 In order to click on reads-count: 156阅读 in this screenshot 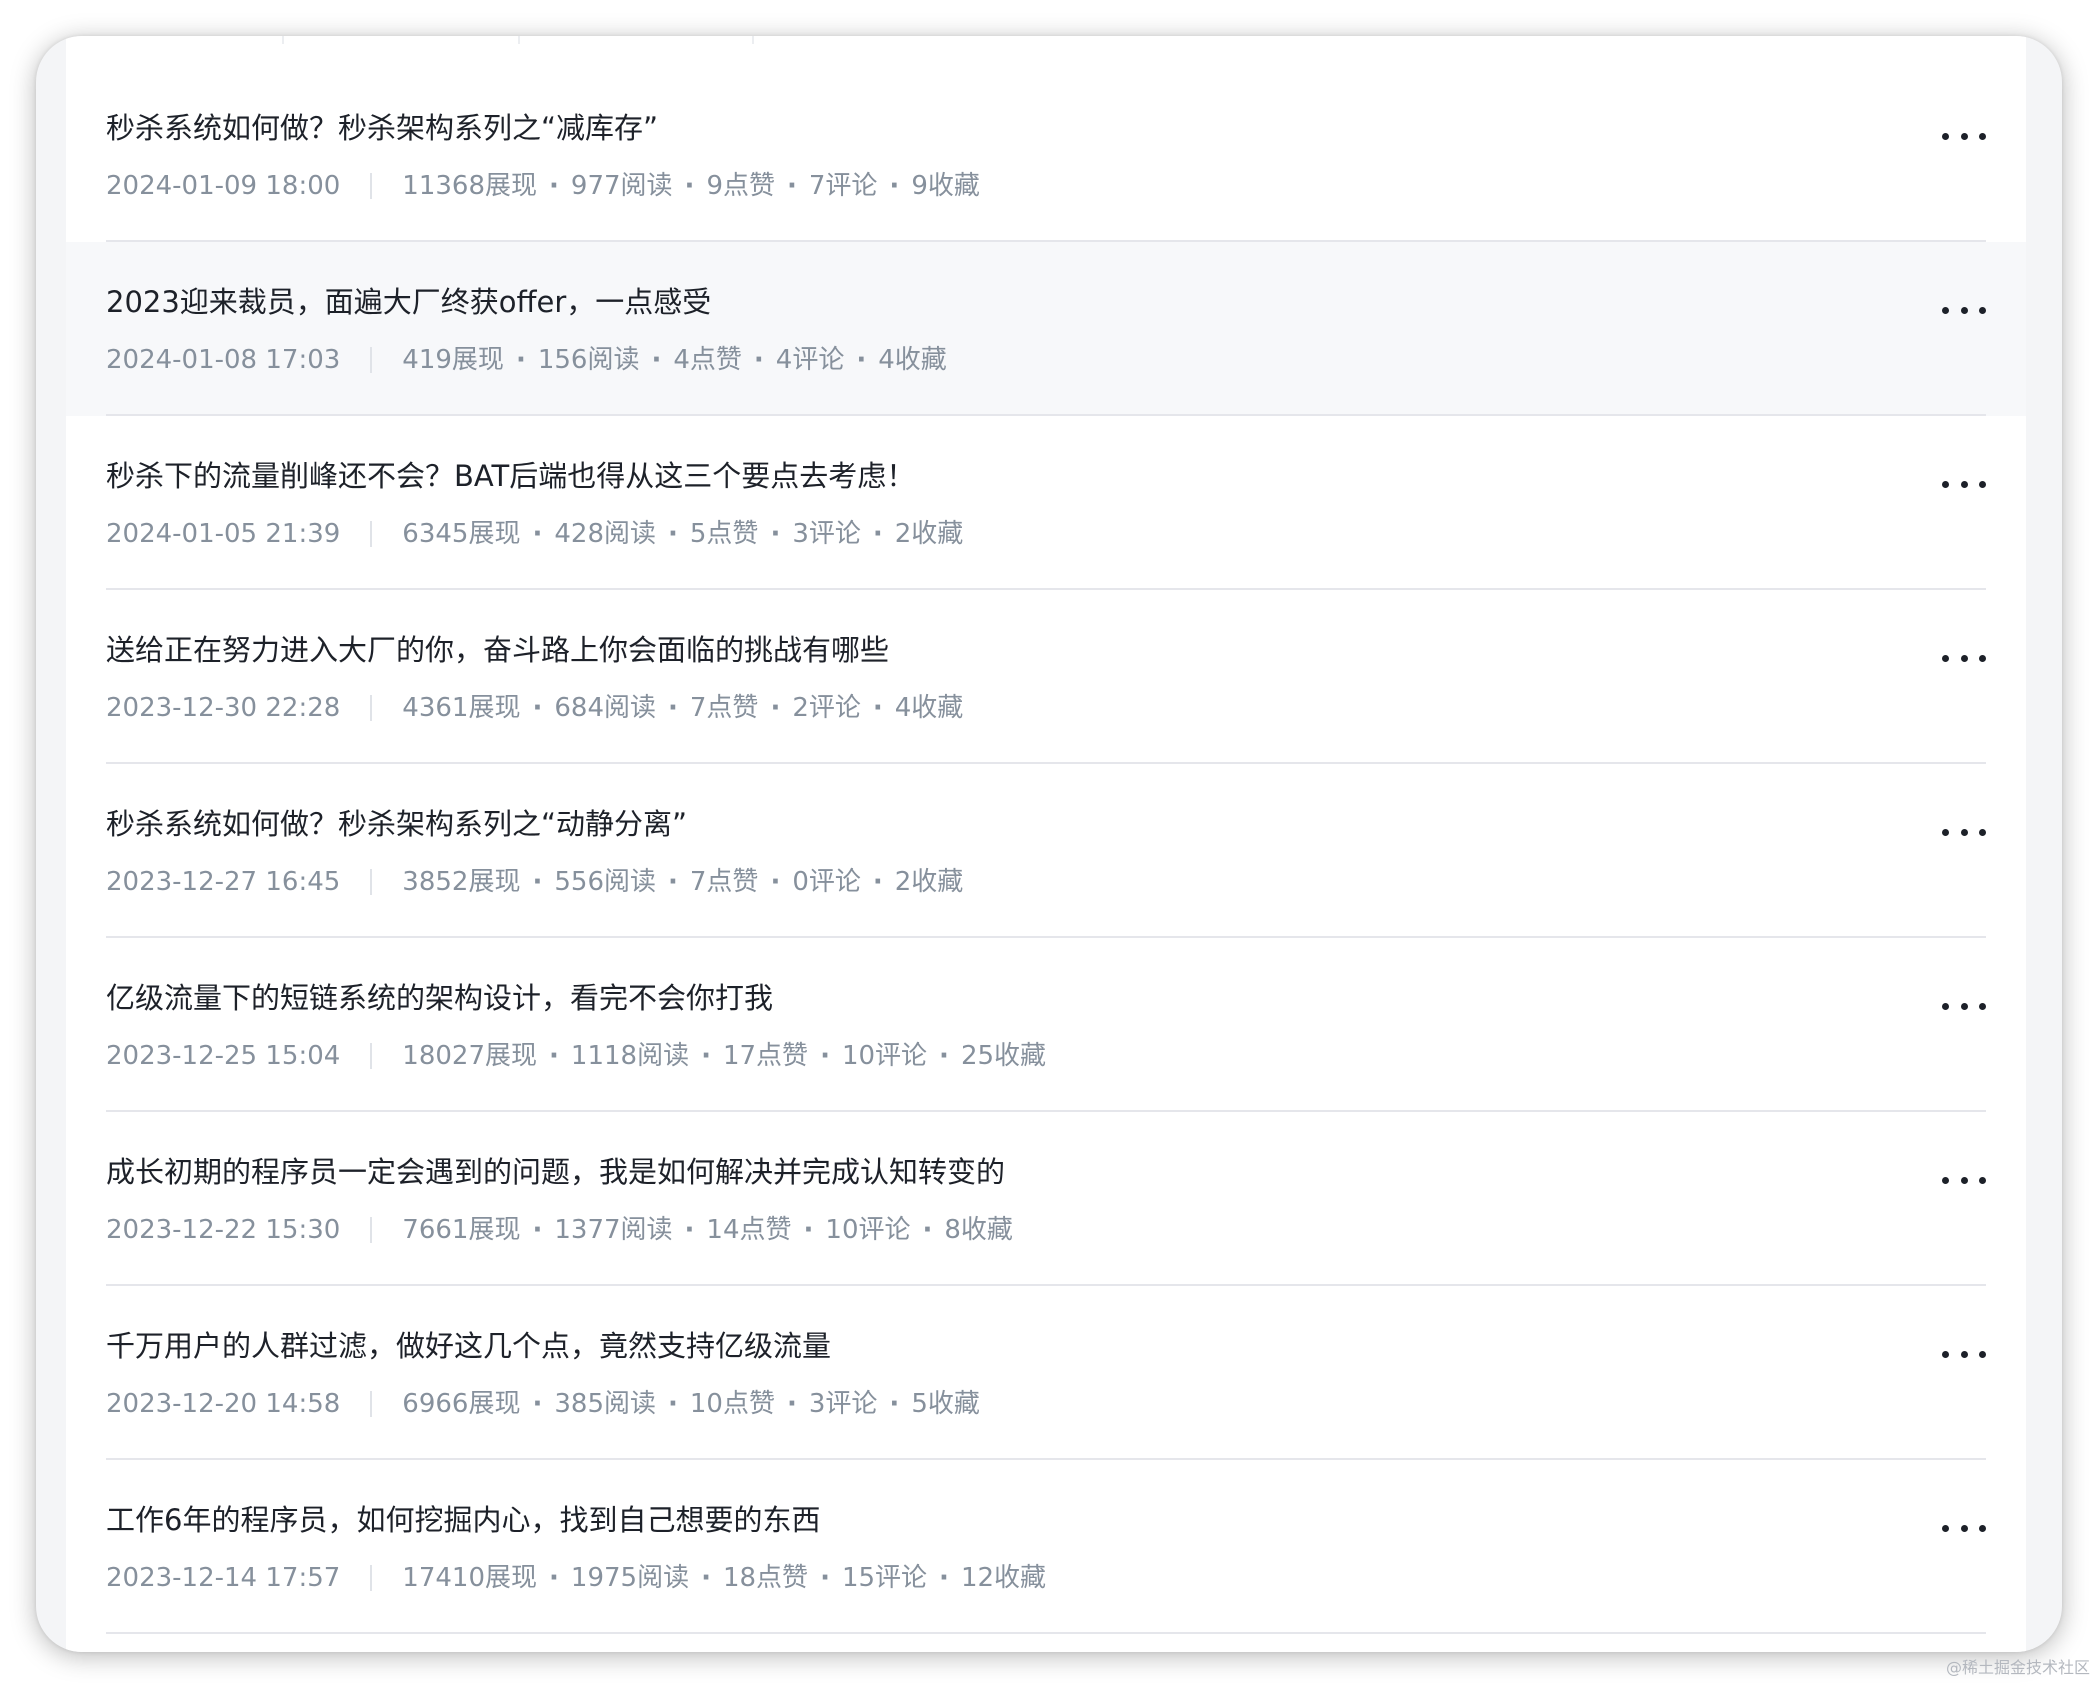, I will do `click(588, 360)`.